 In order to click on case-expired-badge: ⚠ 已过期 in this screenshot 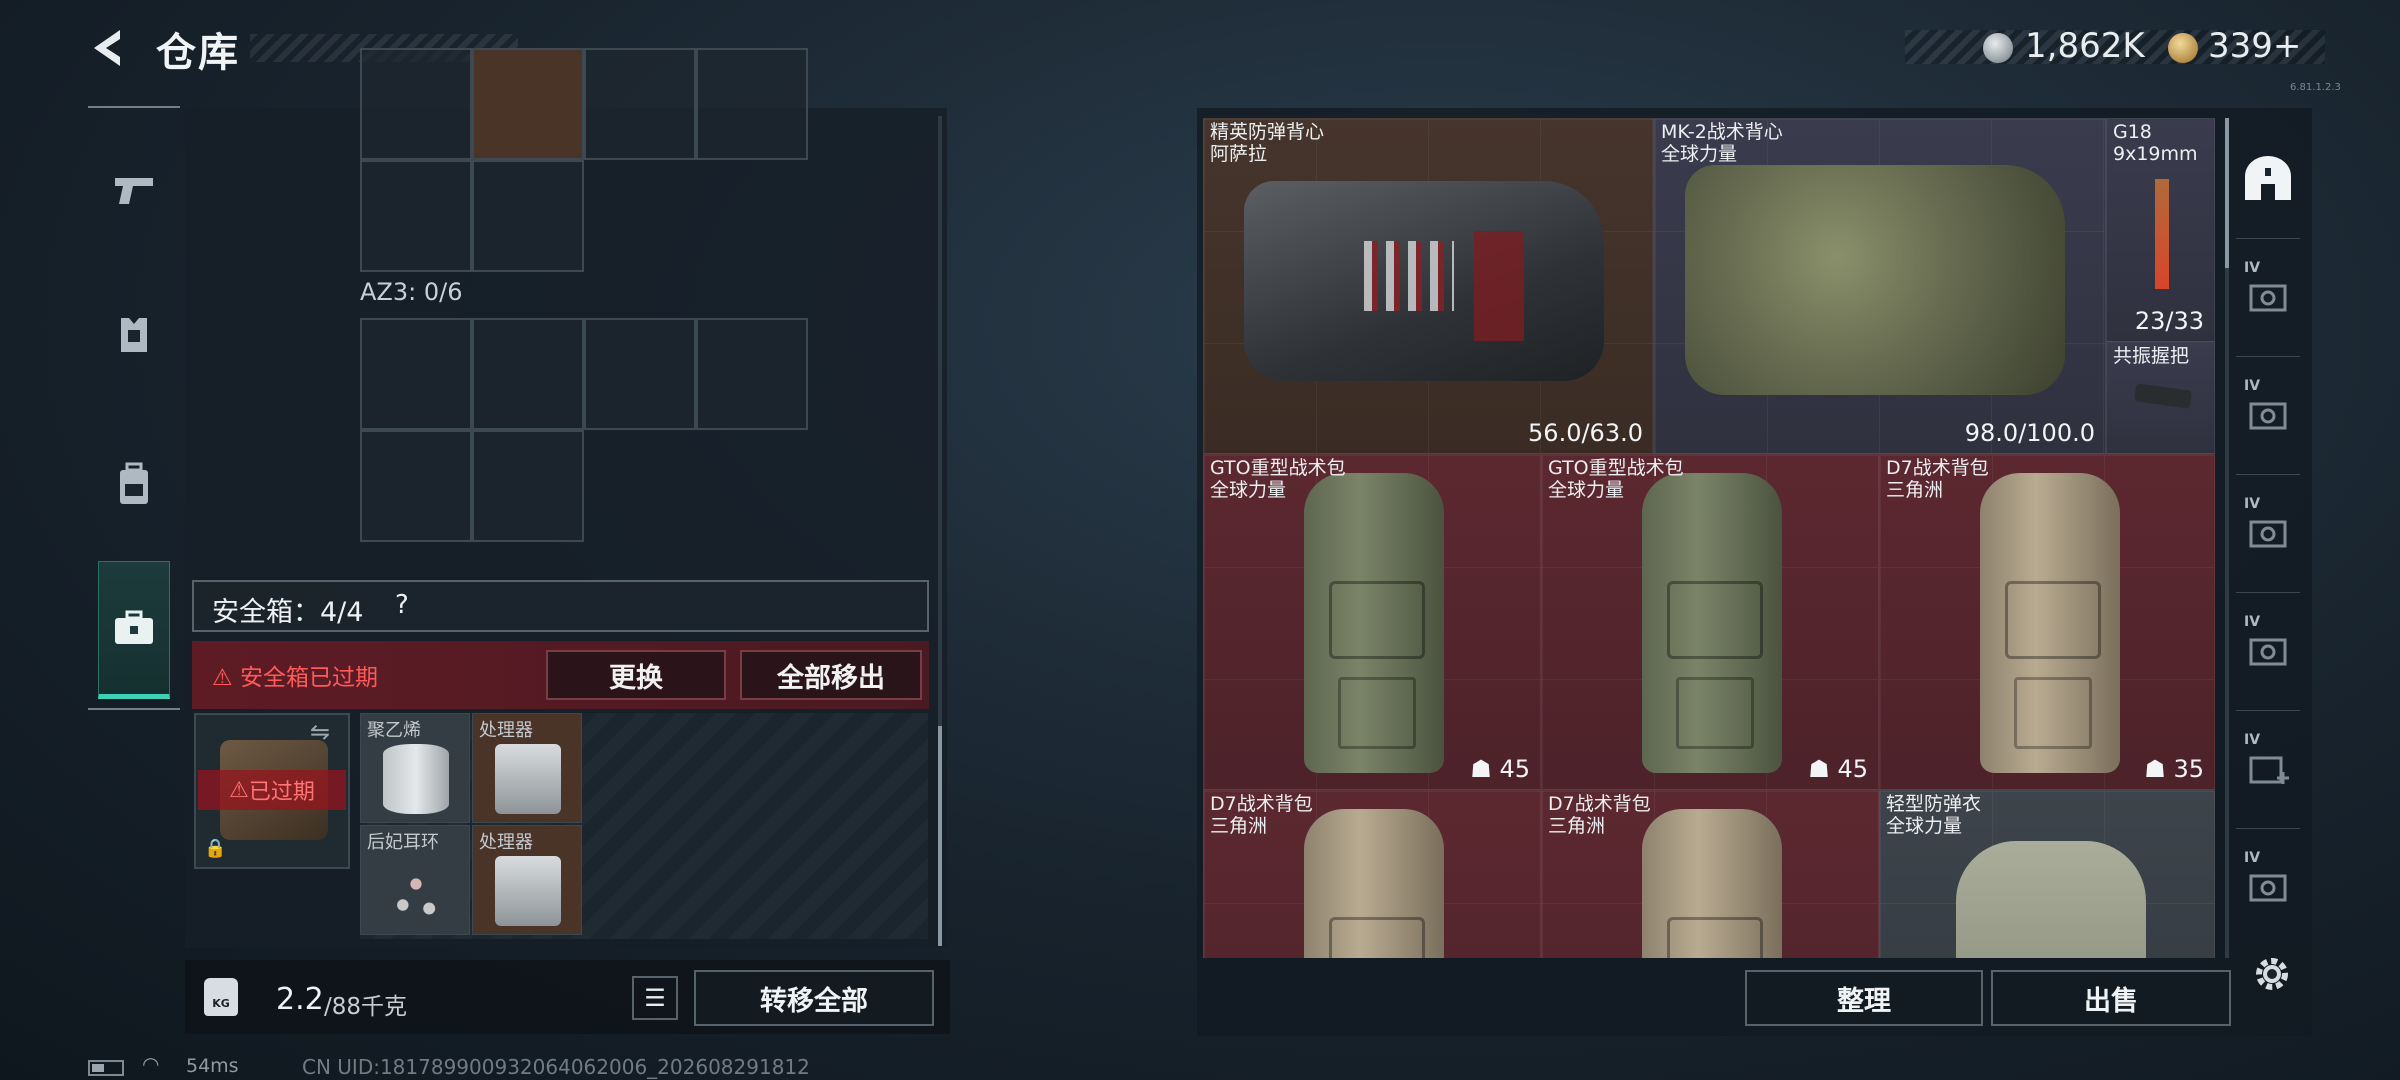, I will do `click(272, 790)`.